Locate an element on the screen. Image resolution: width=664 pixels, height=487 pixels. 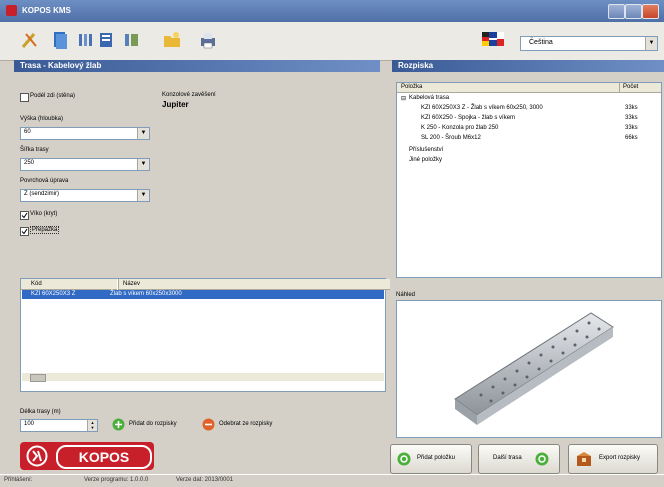
title-bar: KOPOS KMS is located at coordinates (332, 11).